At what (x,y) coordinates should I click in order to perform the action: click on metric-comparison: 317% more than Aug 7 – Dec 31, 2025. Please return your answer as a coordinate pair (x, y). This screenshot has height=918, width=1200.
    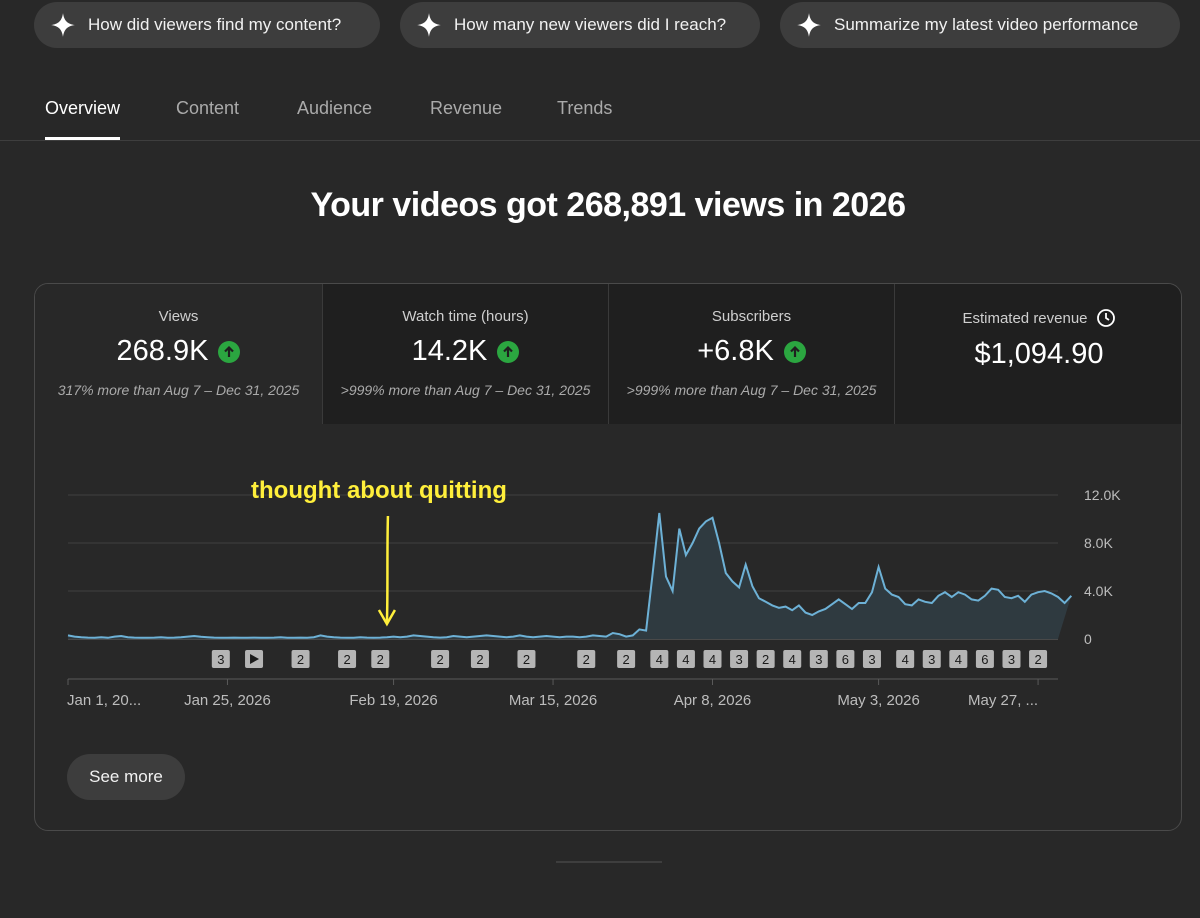
    Looking at the image, I should click on (178, 390).